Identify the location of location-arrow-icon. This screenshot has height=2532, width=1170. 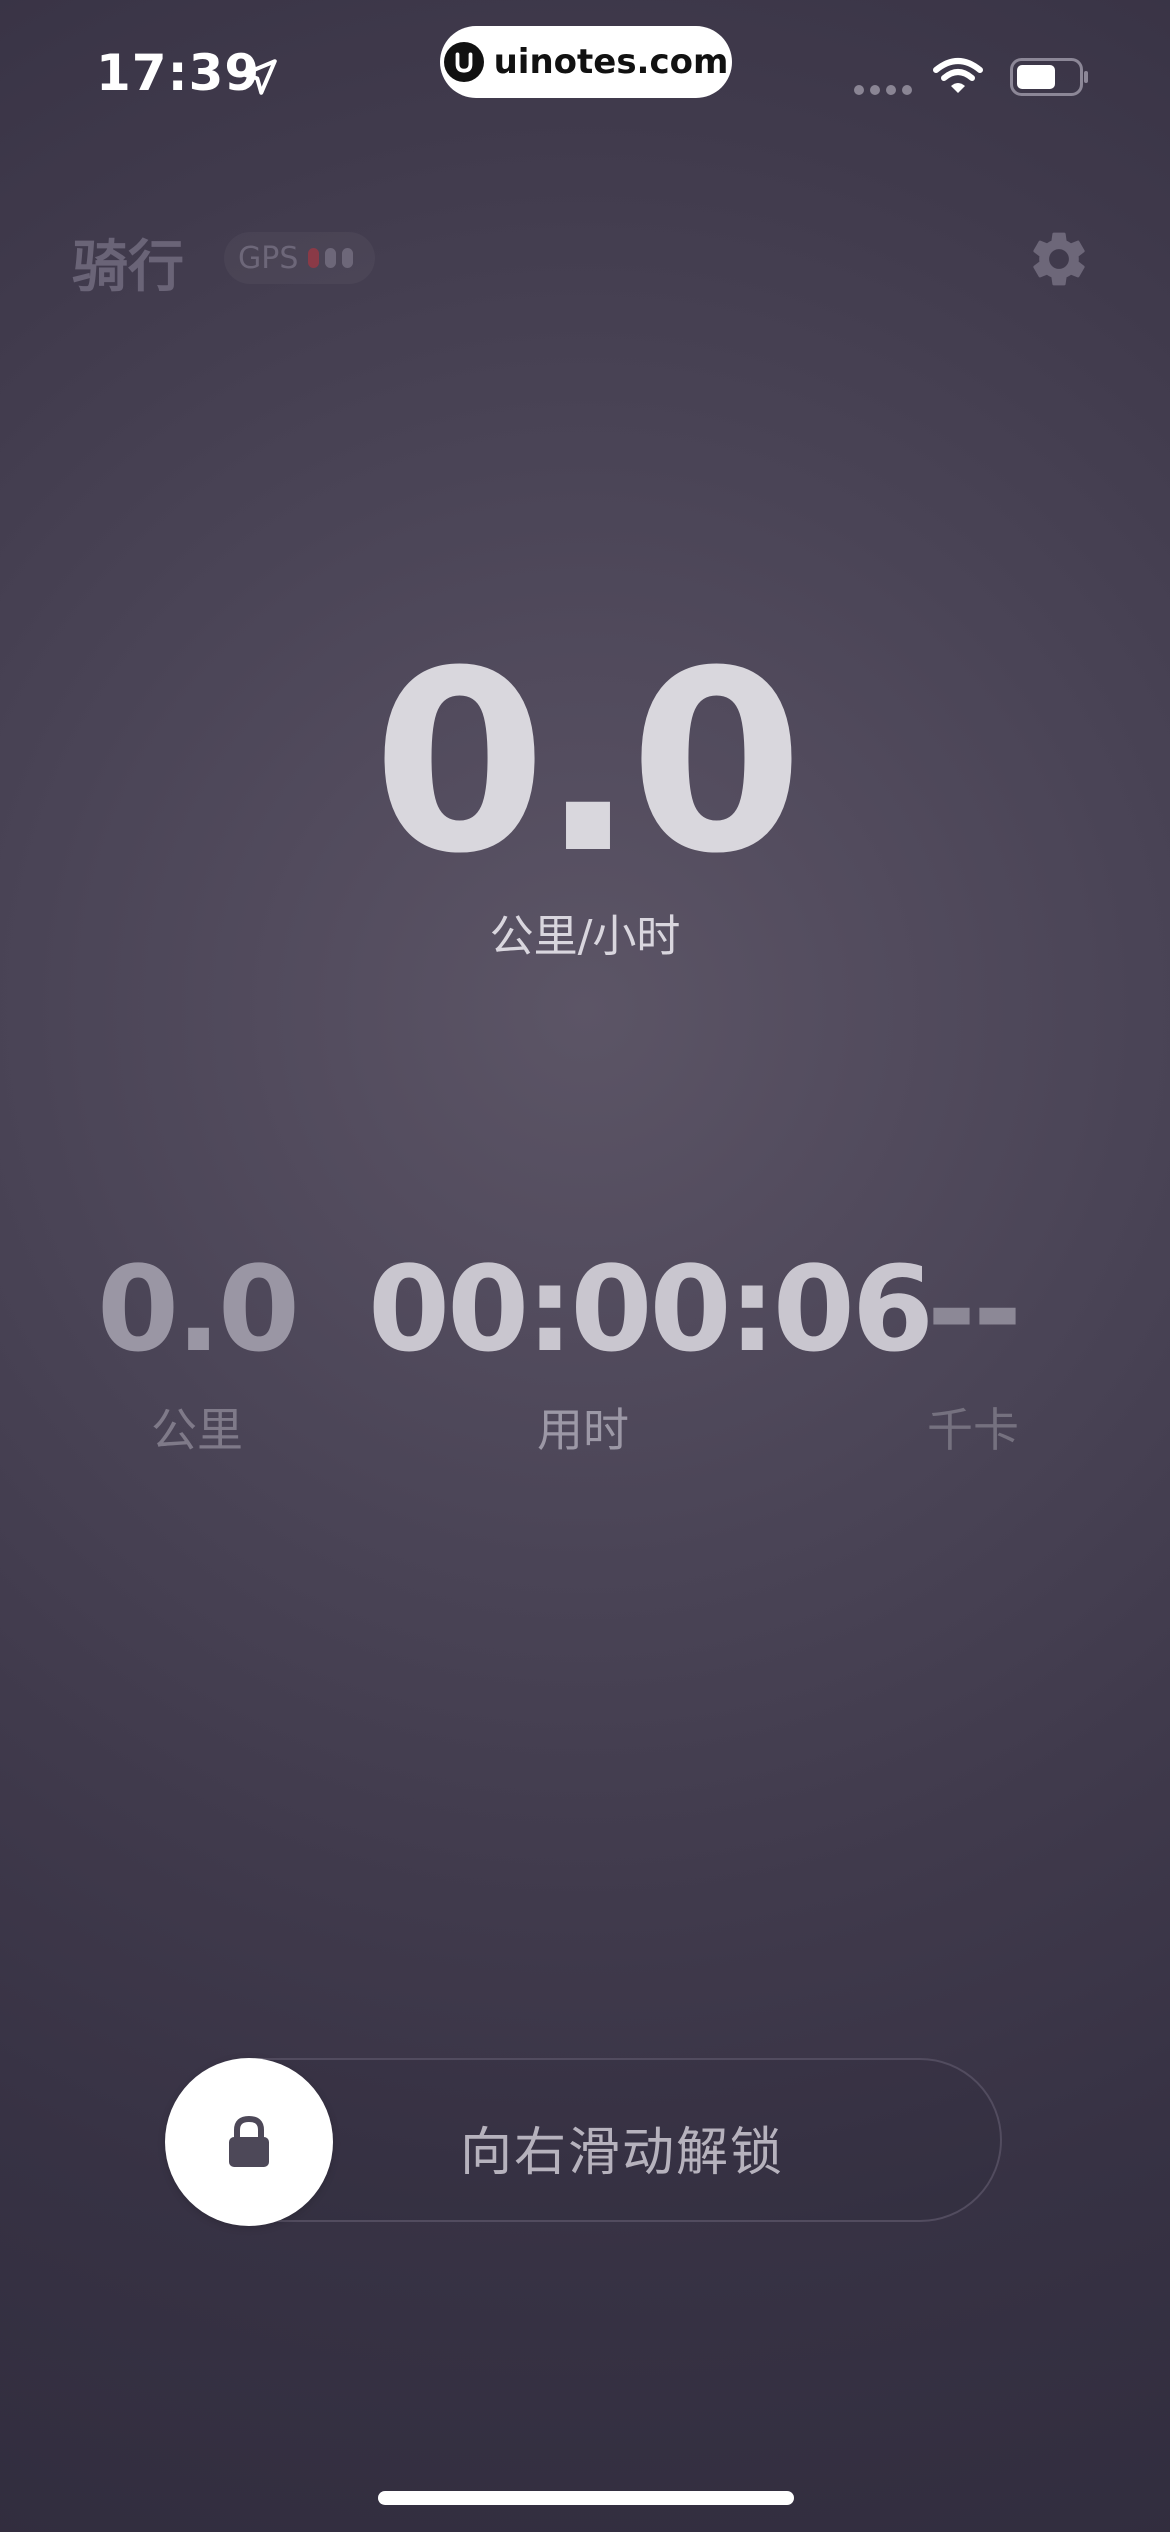
(259, 77).